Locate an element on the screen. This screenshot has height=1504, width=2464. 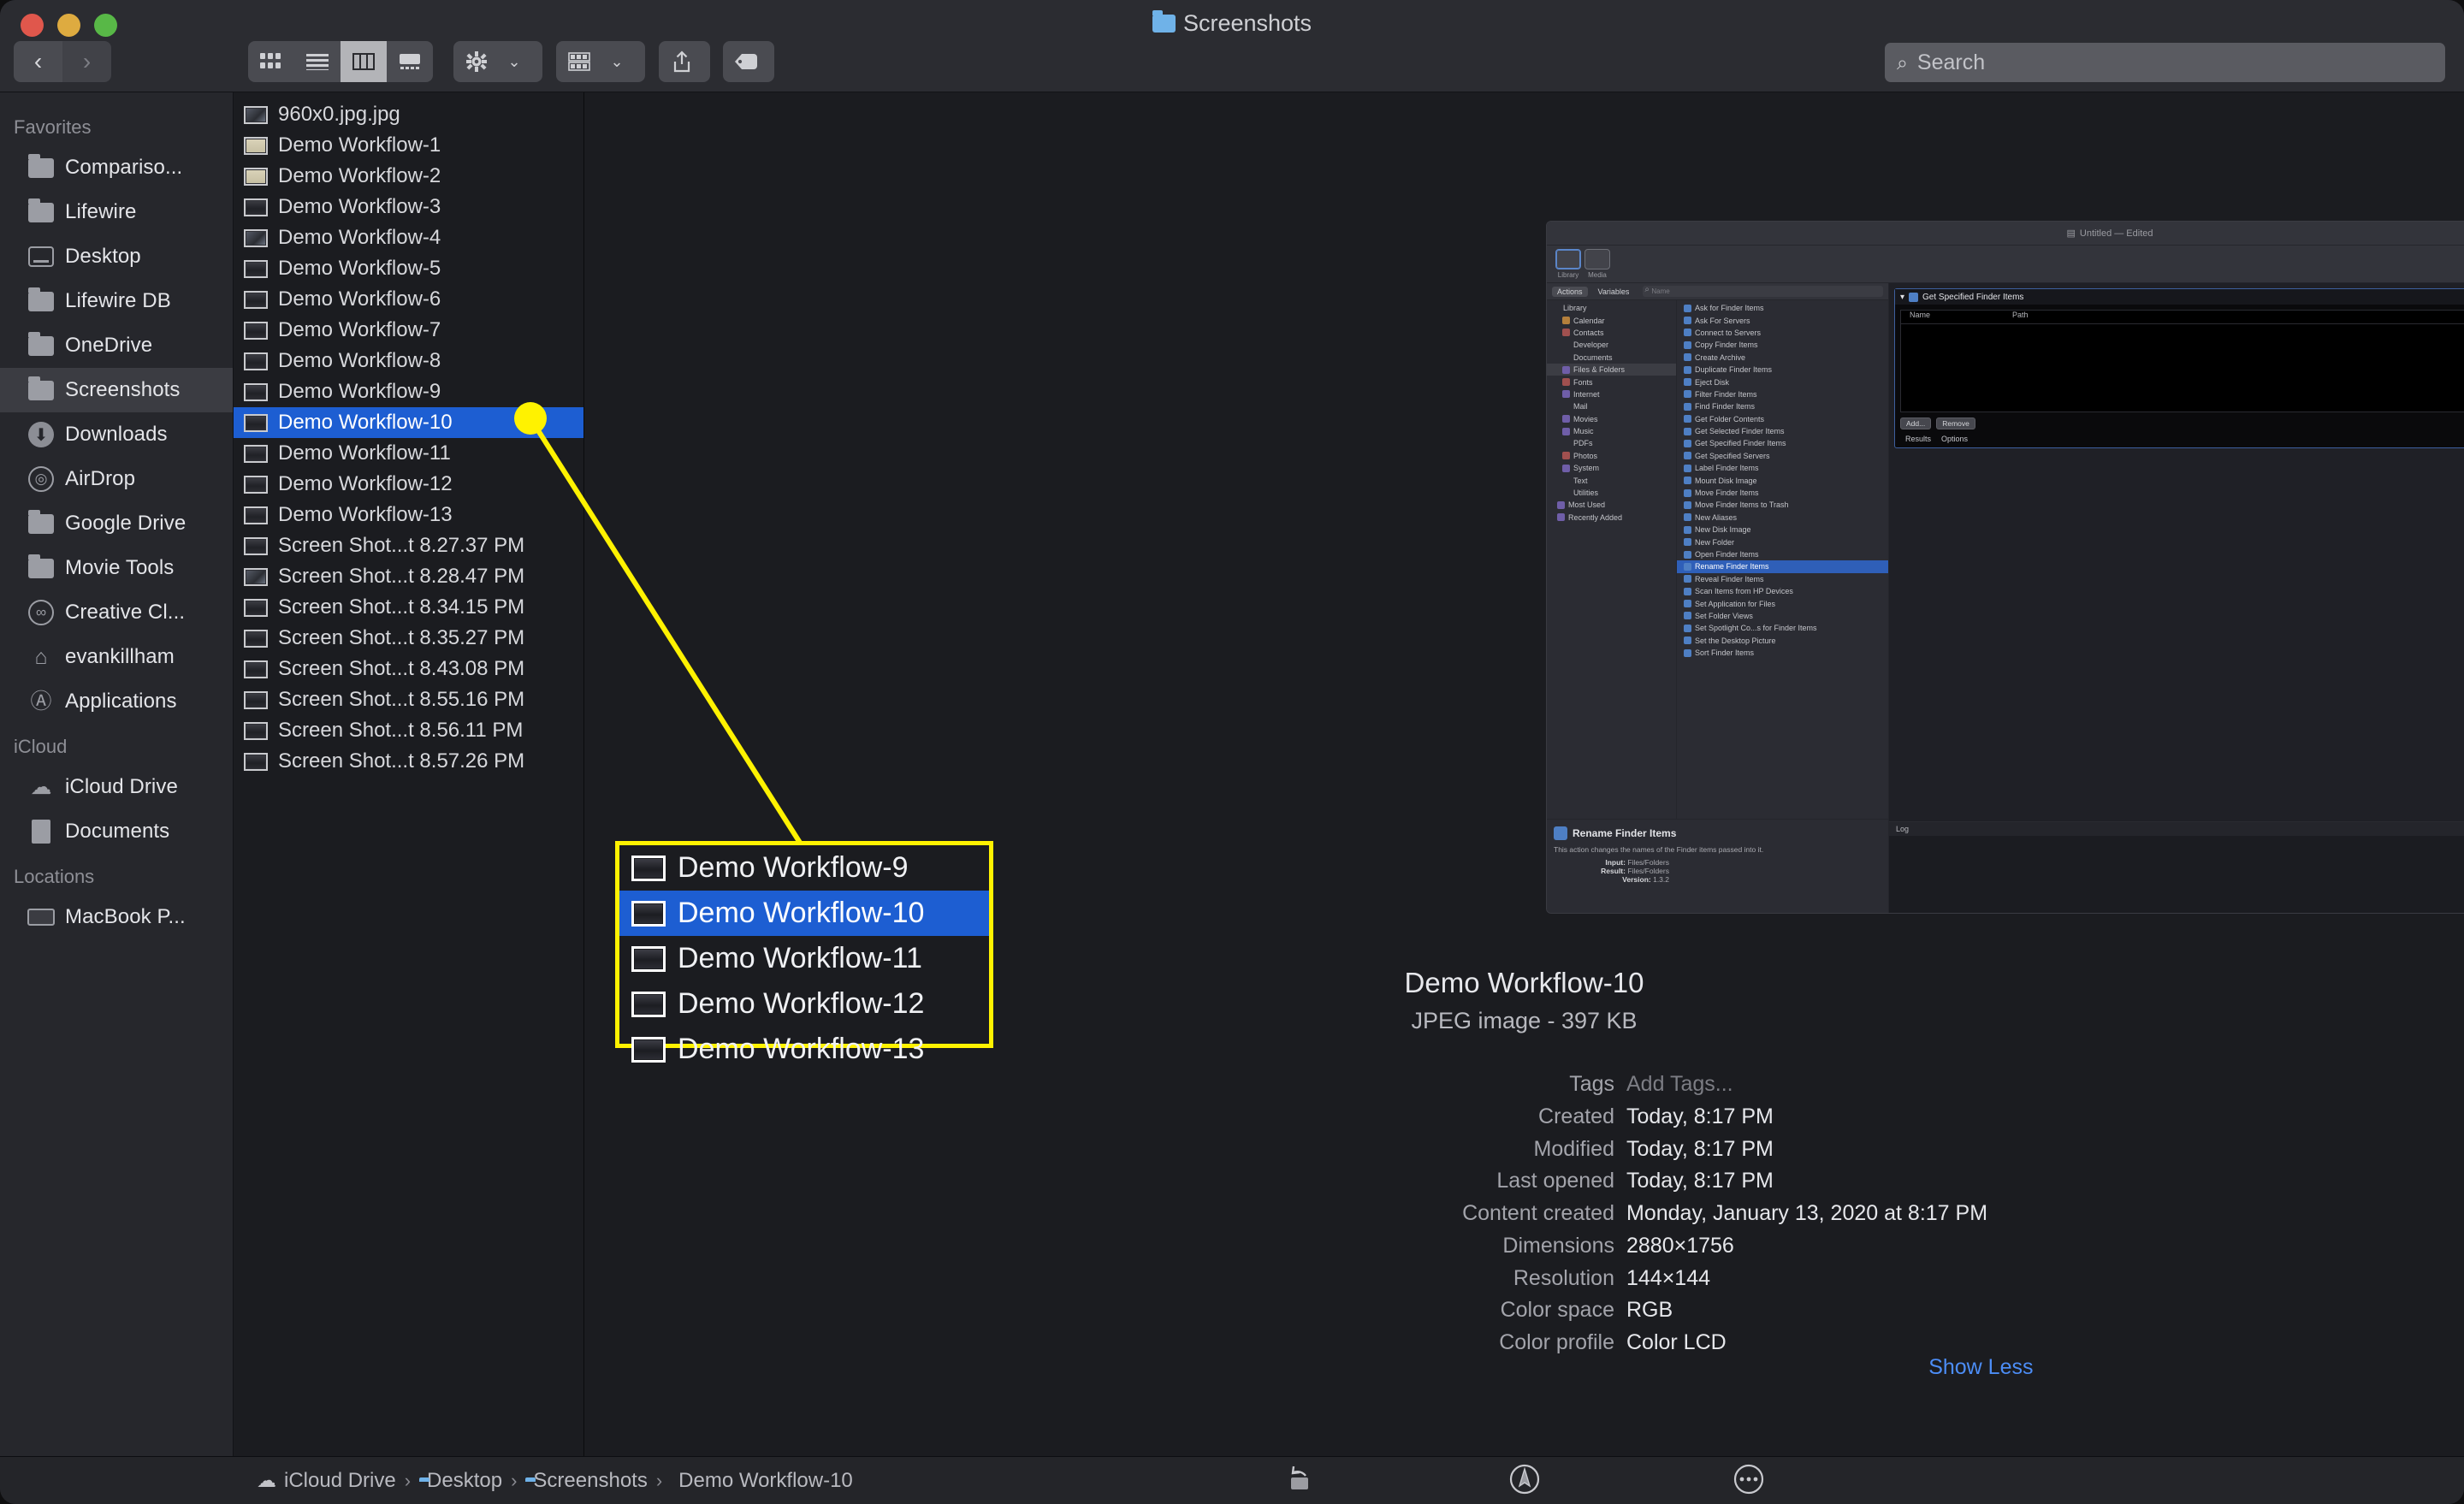
sidebar-item-documents: Documents is located at coordinates (116, 832).